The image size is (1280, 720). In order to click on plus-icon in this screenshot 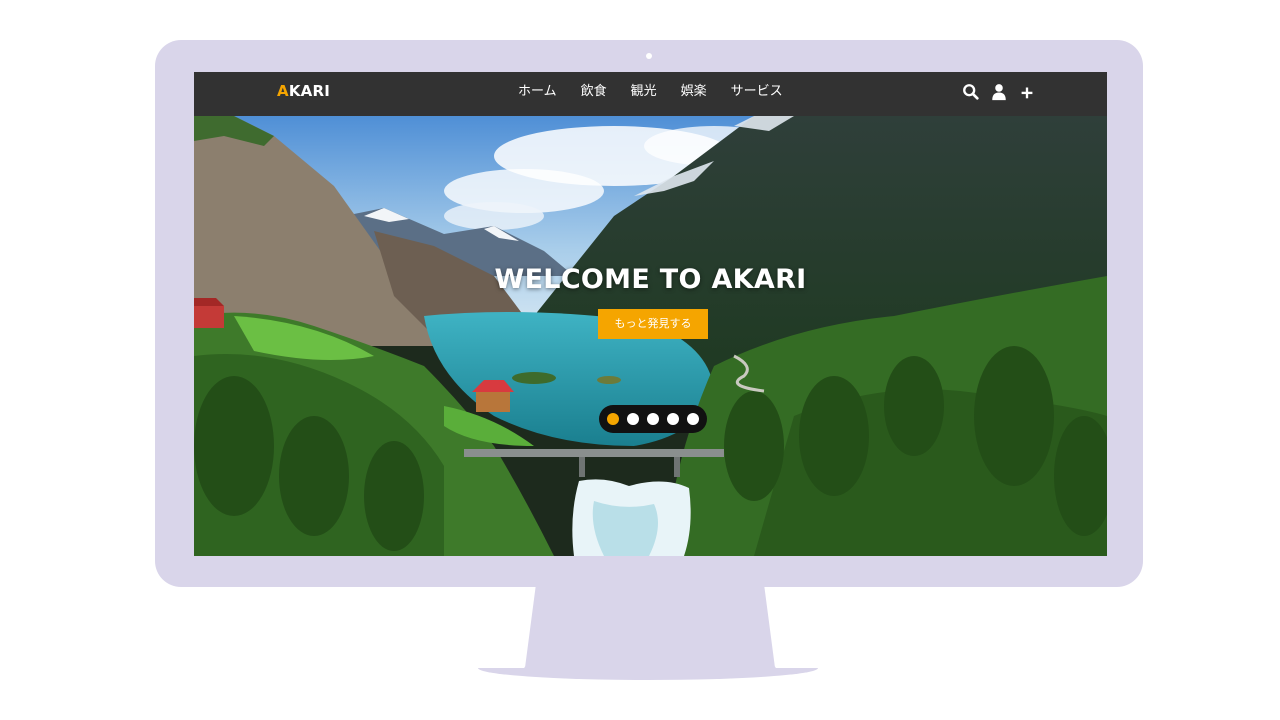, I will do `click(1027, 92)`.